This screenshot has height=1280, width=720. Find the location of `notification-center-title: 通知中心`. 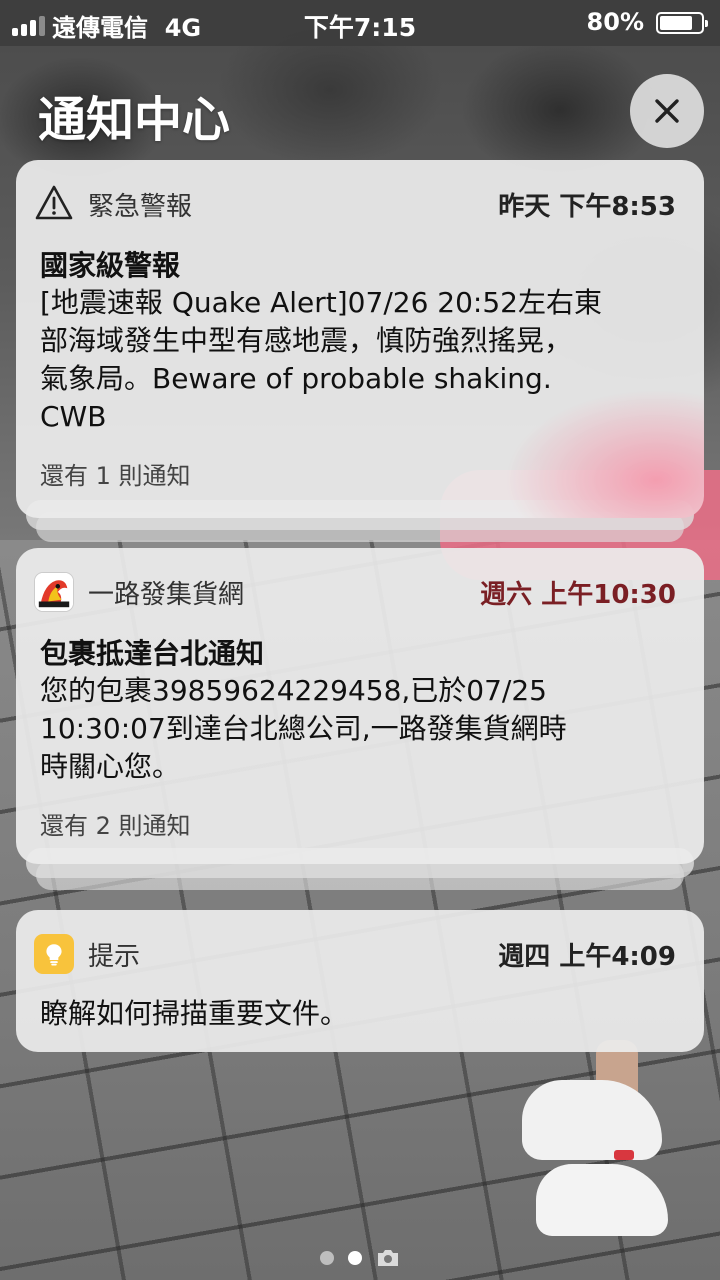

notification-center-title: 通知中心 is located at coordinates (134, 120).